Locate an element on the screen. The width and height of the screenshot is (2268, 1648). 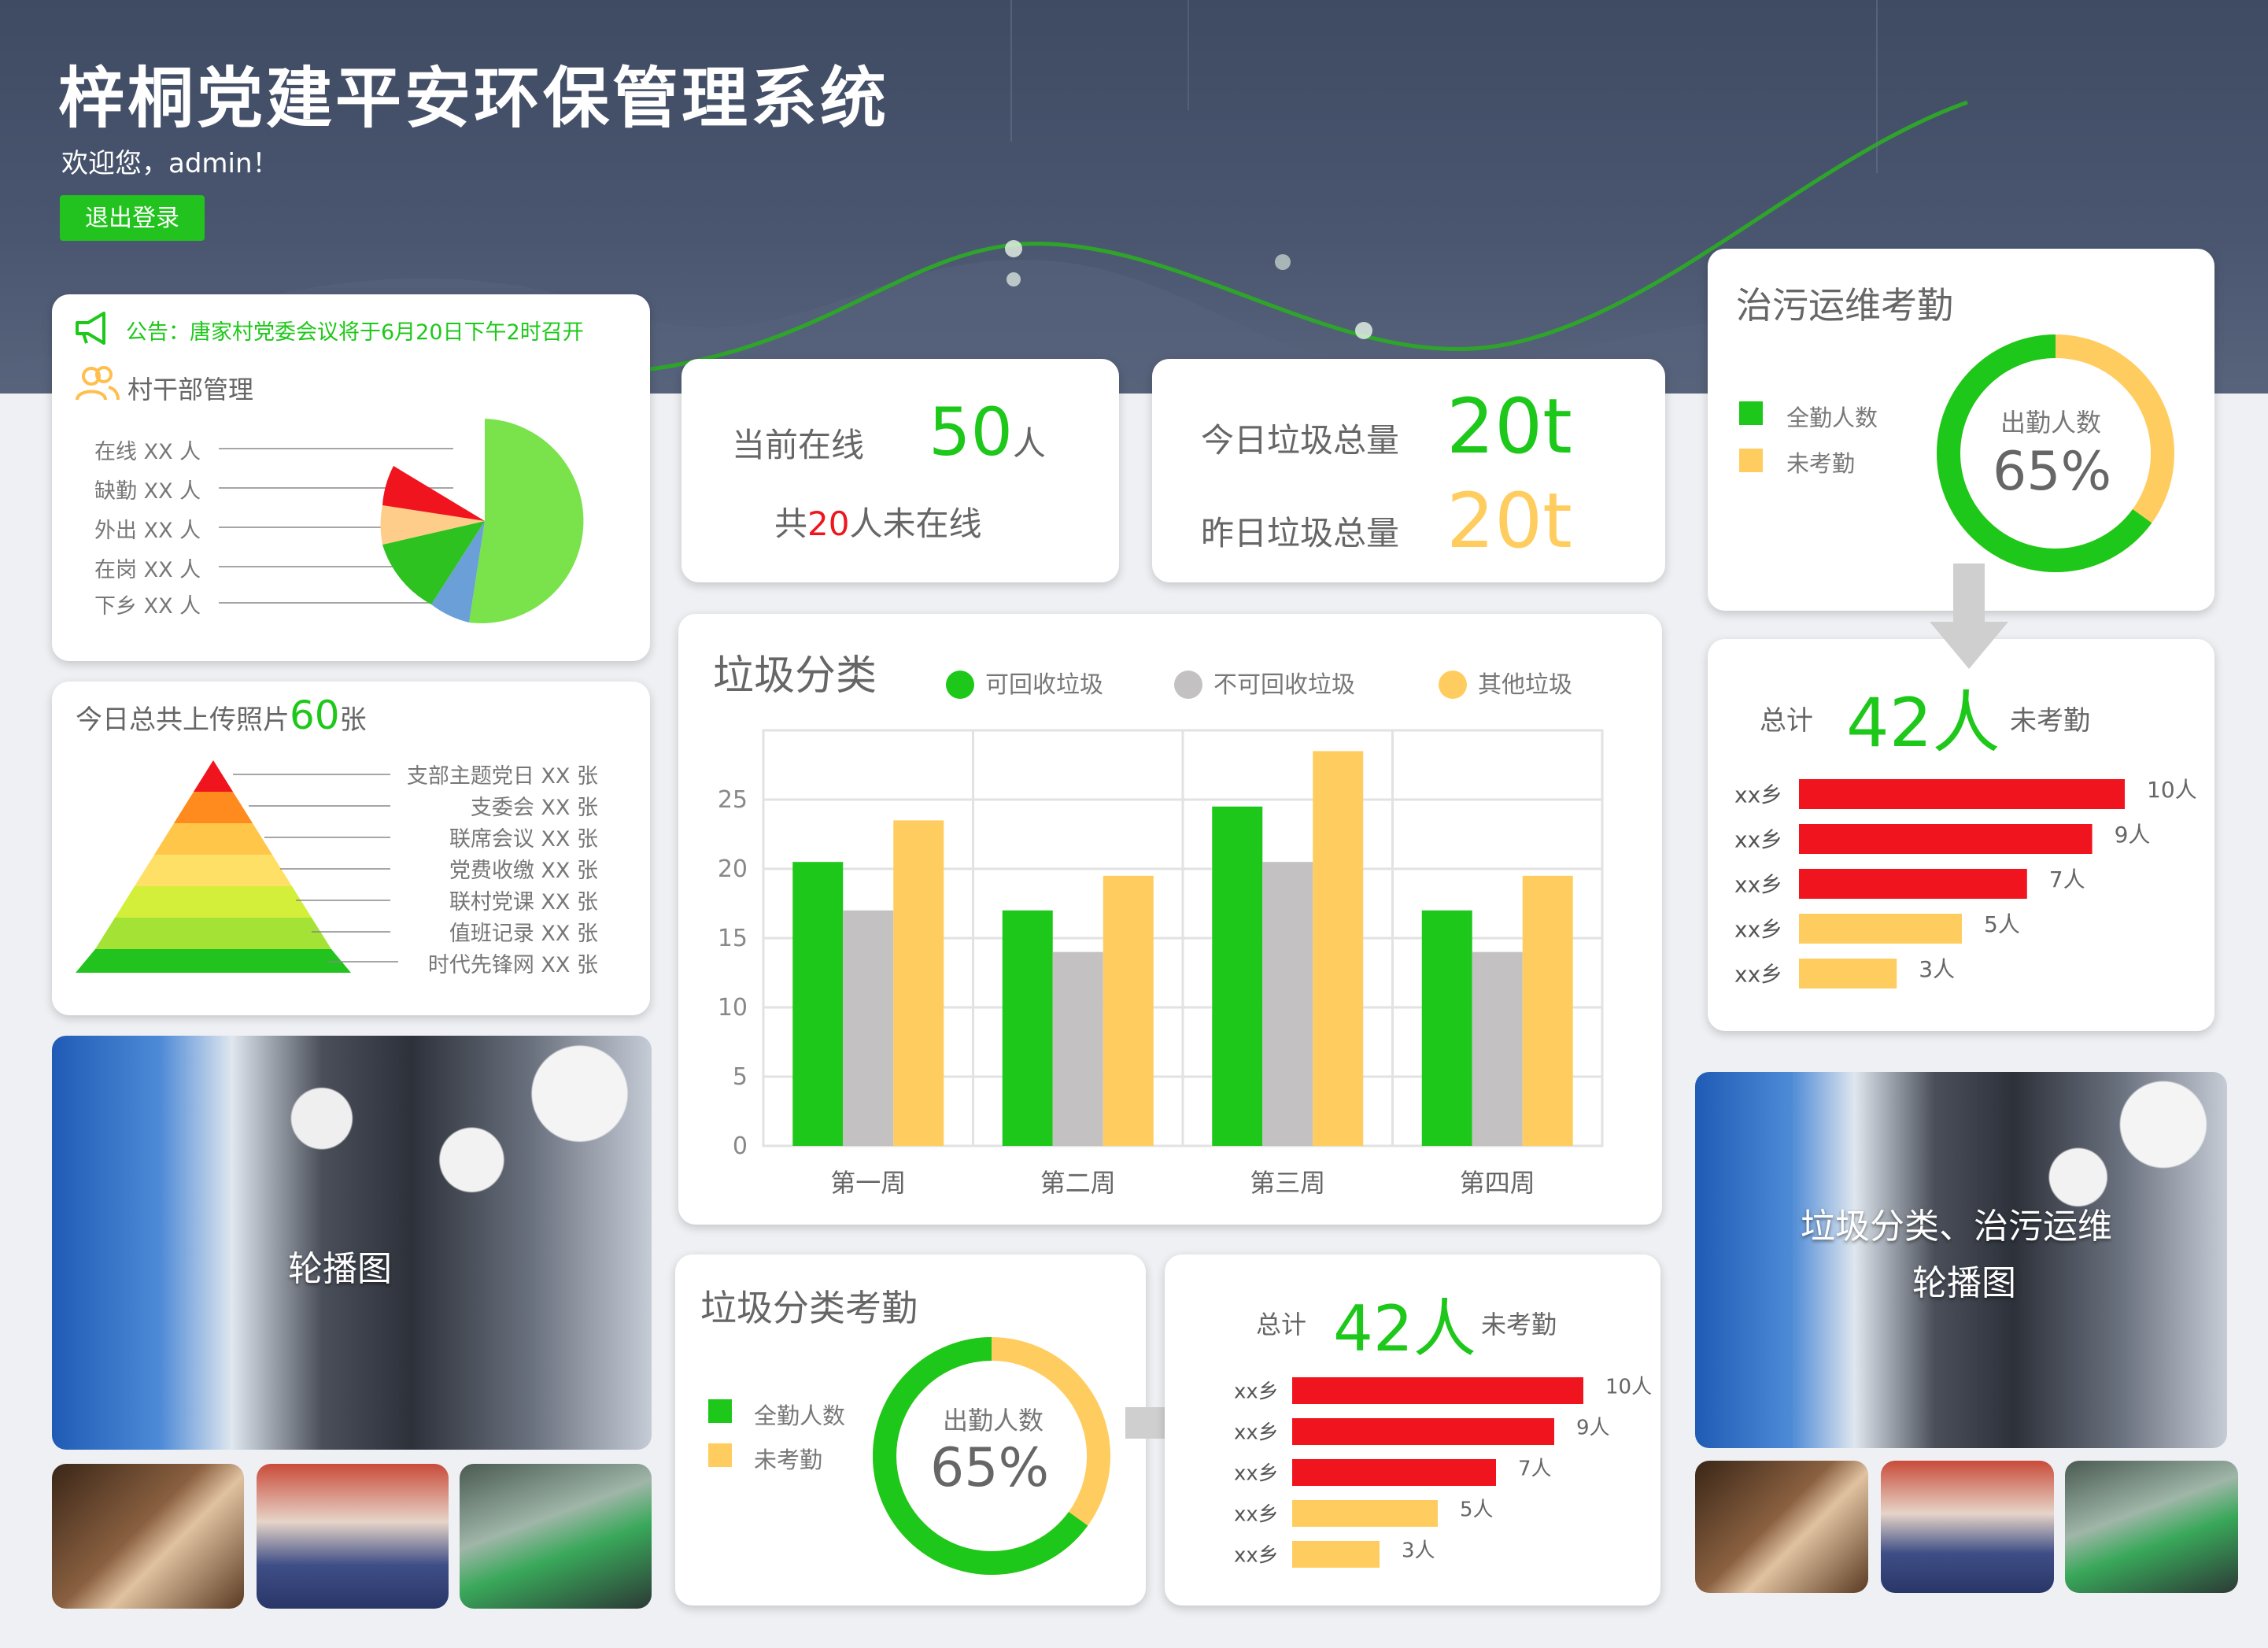
y-tick-label: 20 is located at coordinates (733, 869).